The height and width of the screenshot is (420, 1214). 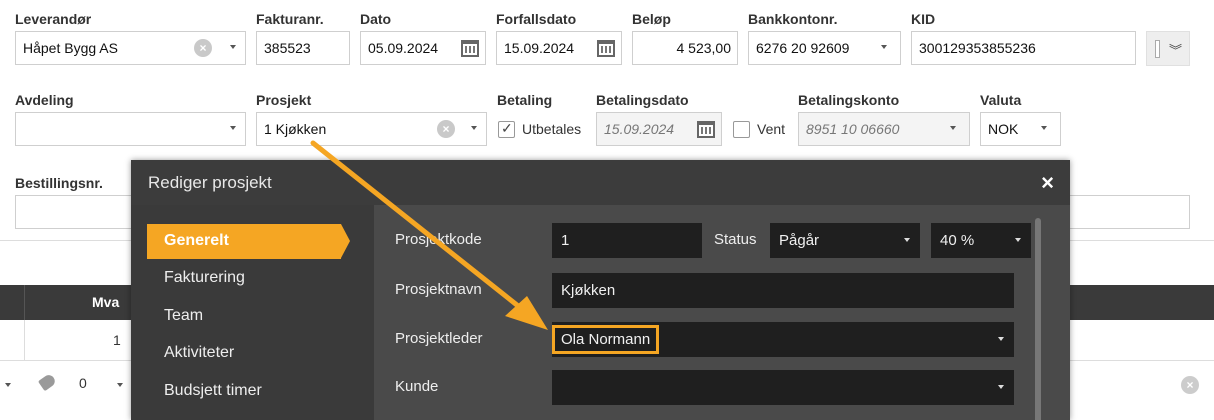 What do you see at coordinates (741, 129) in the screenshot?
I see `wait-checkbox` at bounding box center [741, 129].